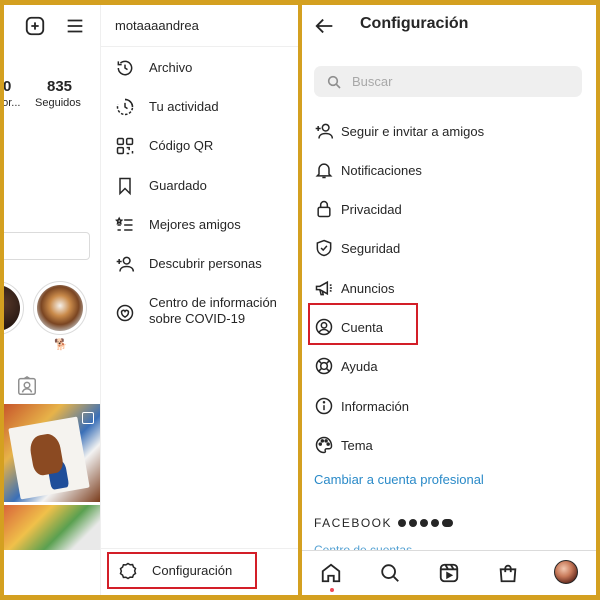 The image size is (600, 600). Describe the element at coordinates (167, 107) in the screenshot. I see `drawer-item-actividad: Tu actividad` at that location.